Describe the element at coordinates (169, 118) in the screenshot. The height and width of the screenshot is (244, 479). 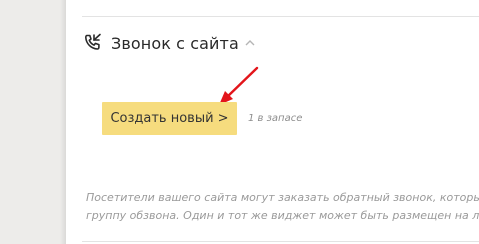
I see `create-new-button: Создать новый >` at that location.